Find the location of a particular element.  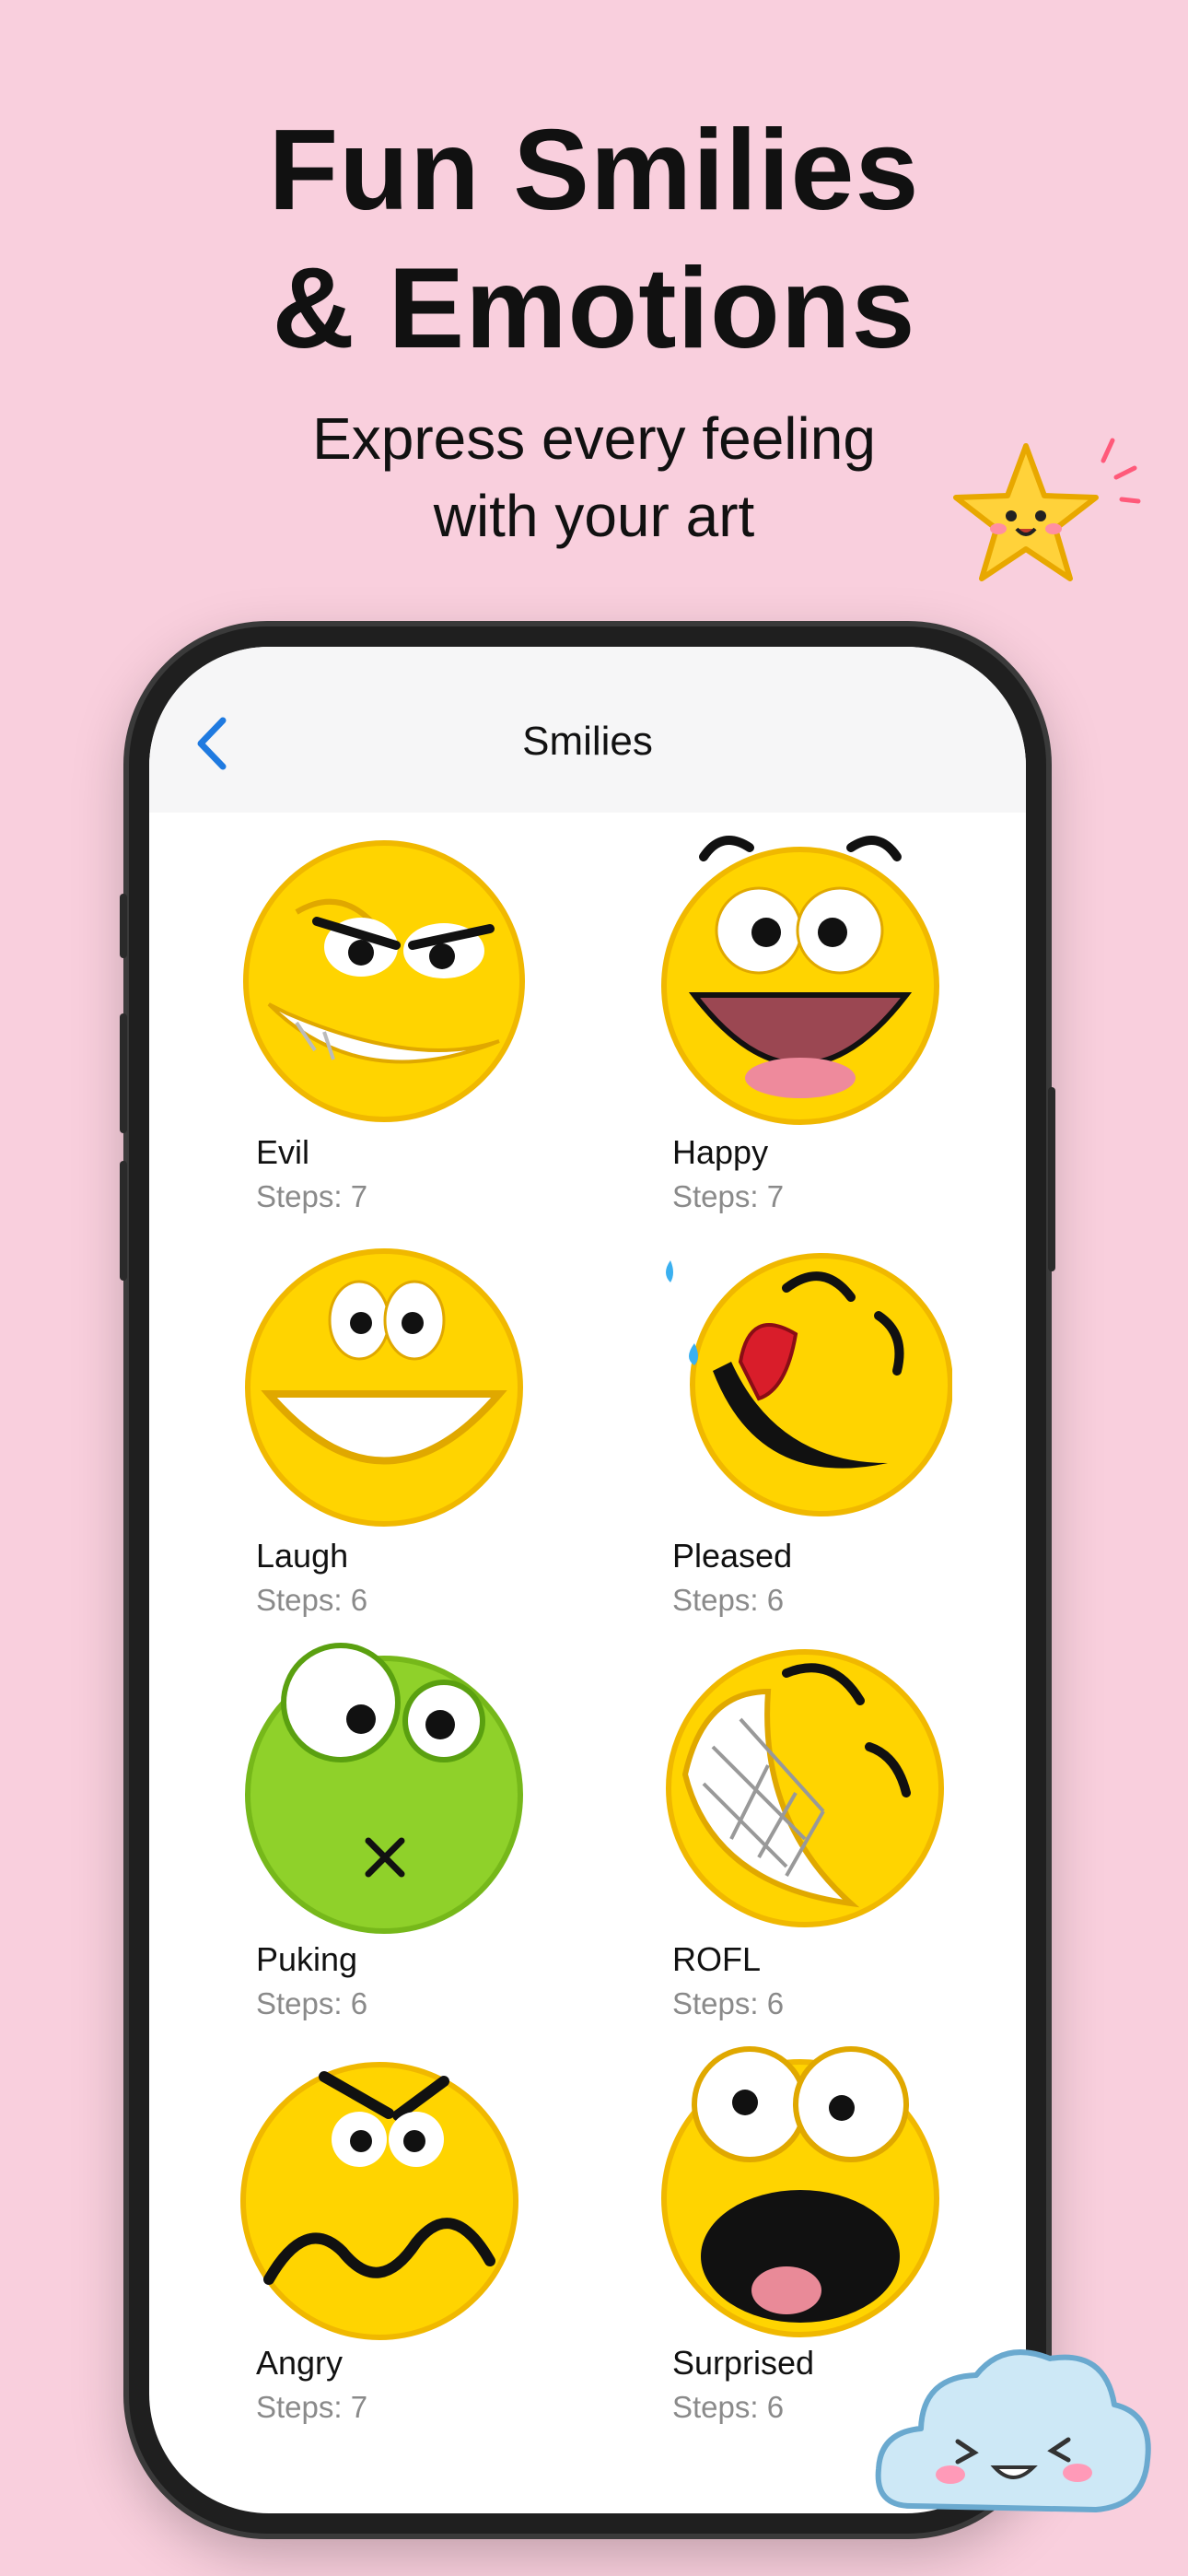

cloud-mascot-icon is located at coordinates (1013, 2430).